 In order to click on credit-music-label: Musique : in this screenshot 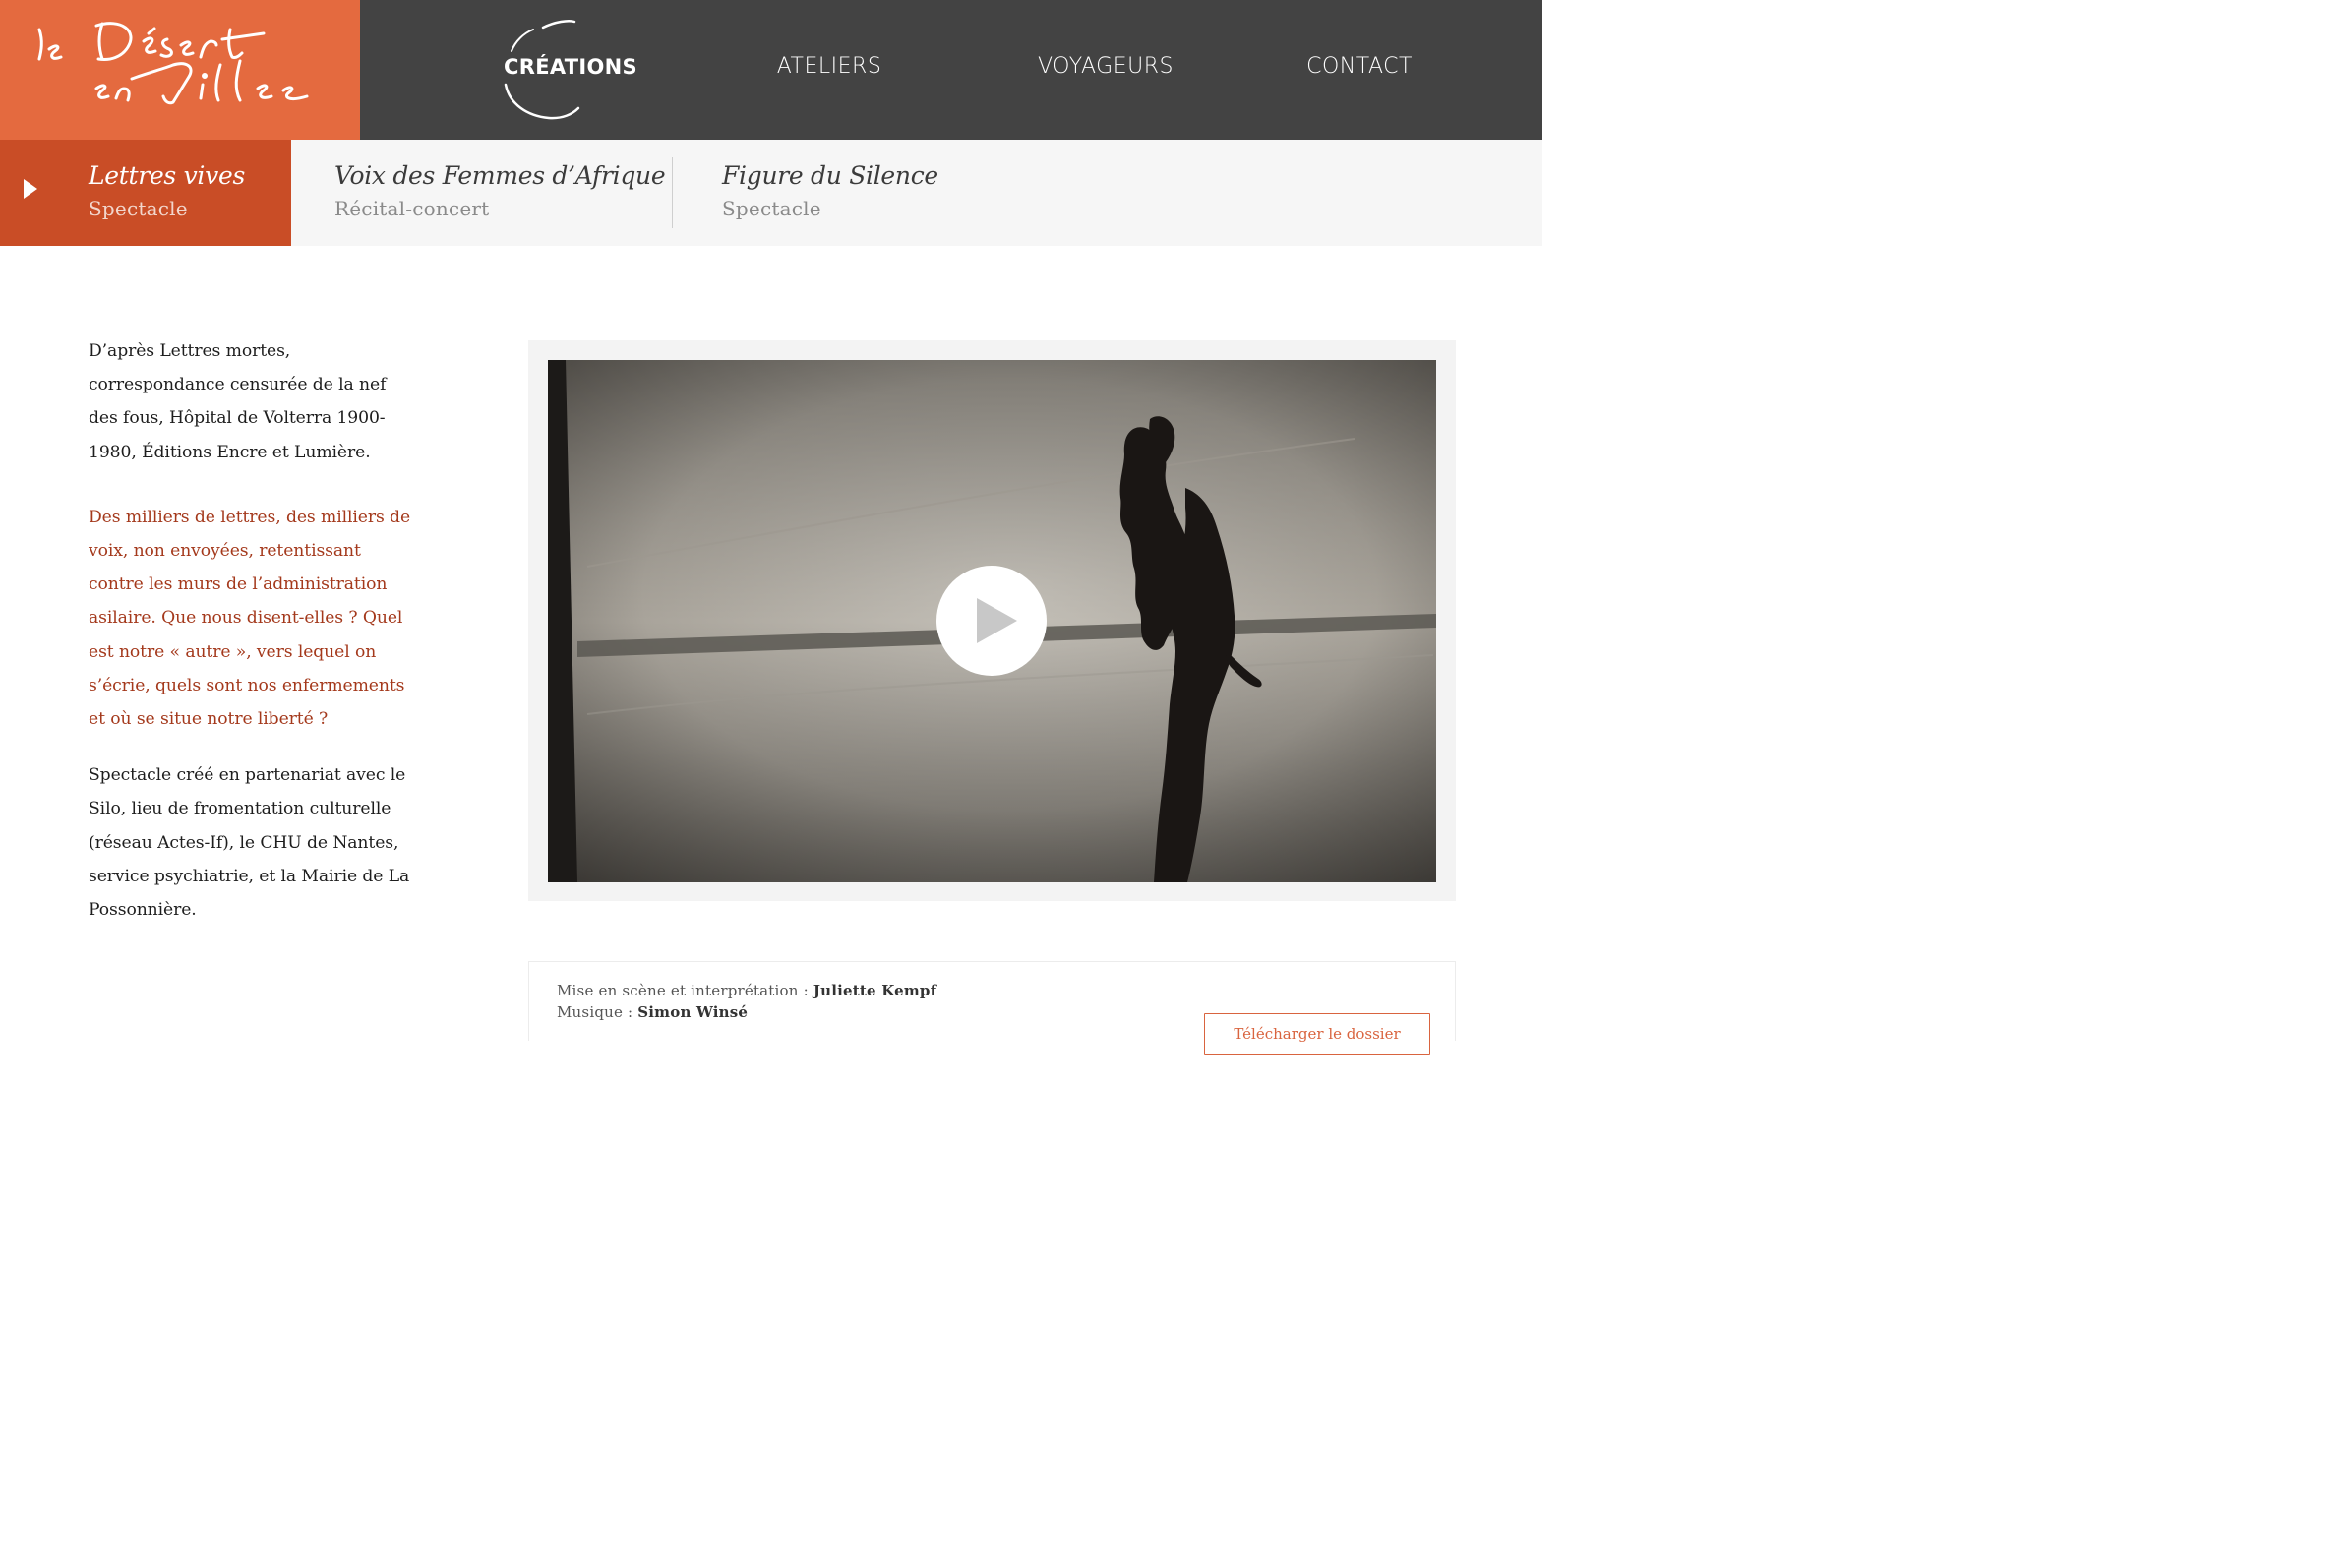, I will do `click(598, 1012)`.